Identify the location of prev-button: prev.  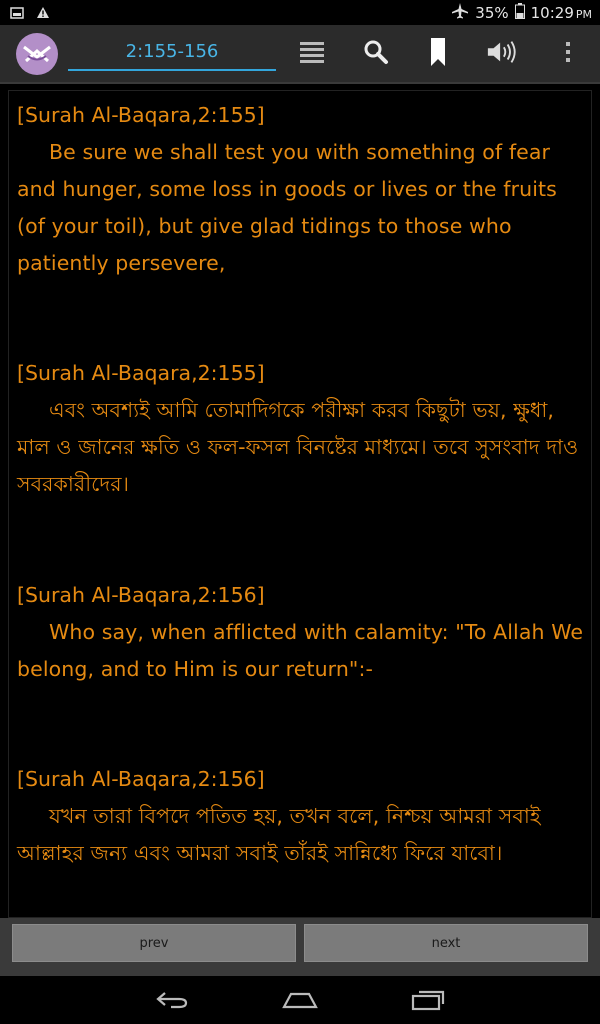
(154, 943).